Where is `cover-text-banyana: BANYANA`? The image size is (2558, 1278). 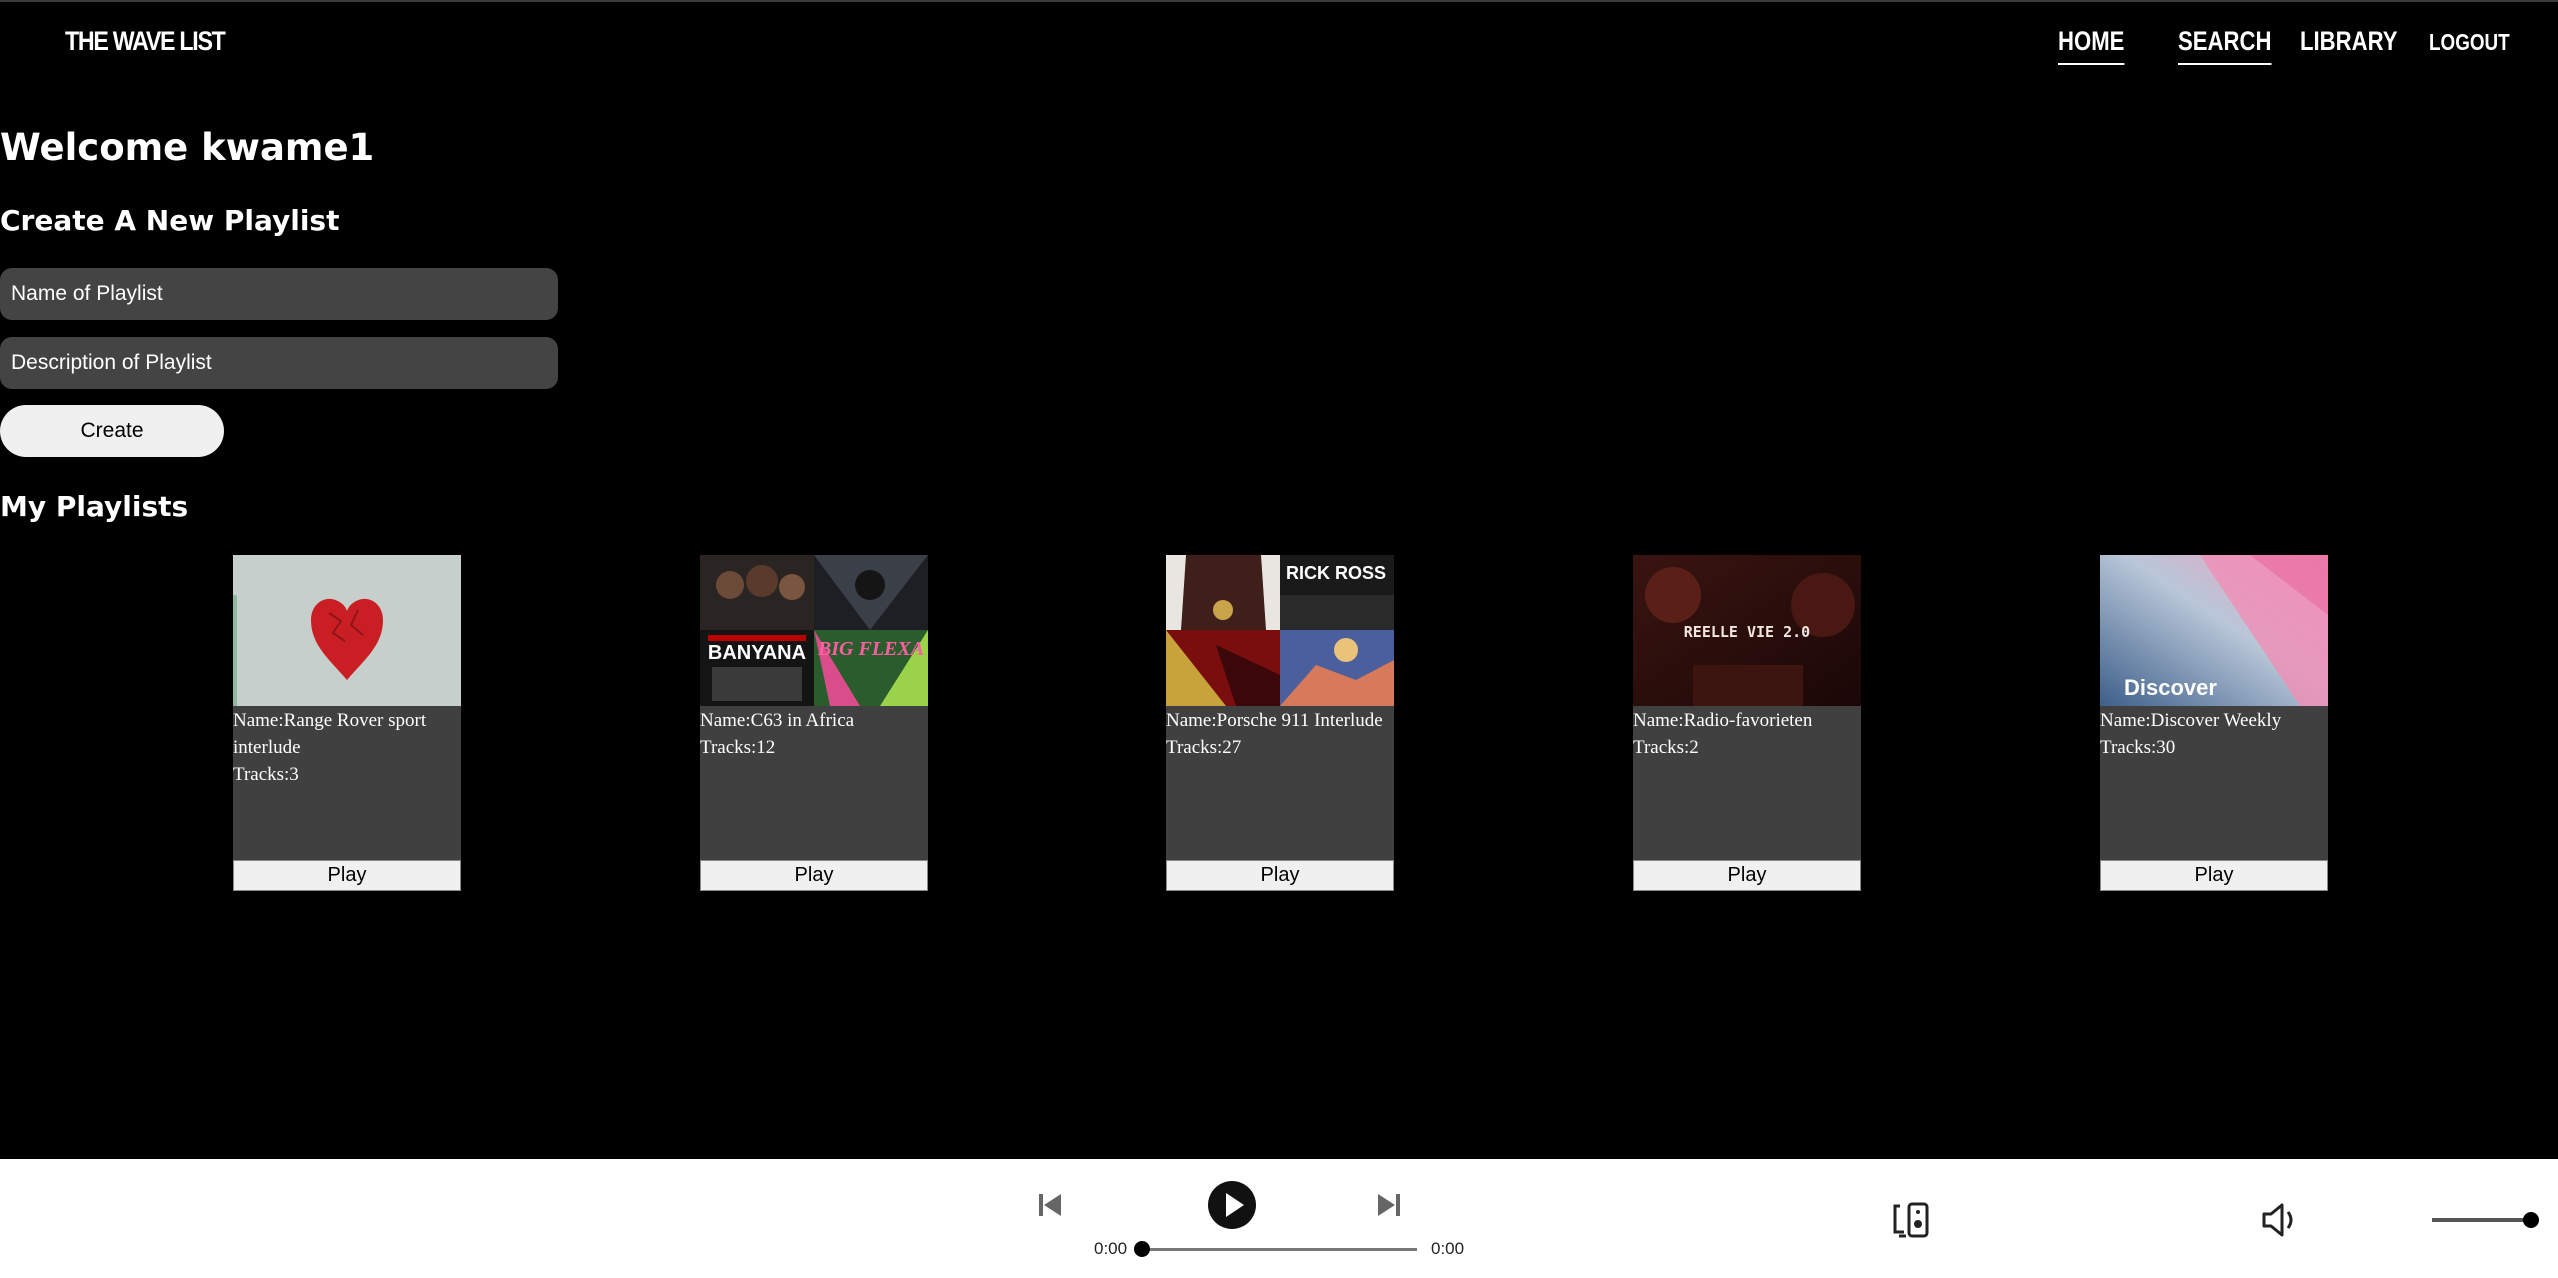 cover-text-banyana: BANYANA is located at coordinates (757, 653).